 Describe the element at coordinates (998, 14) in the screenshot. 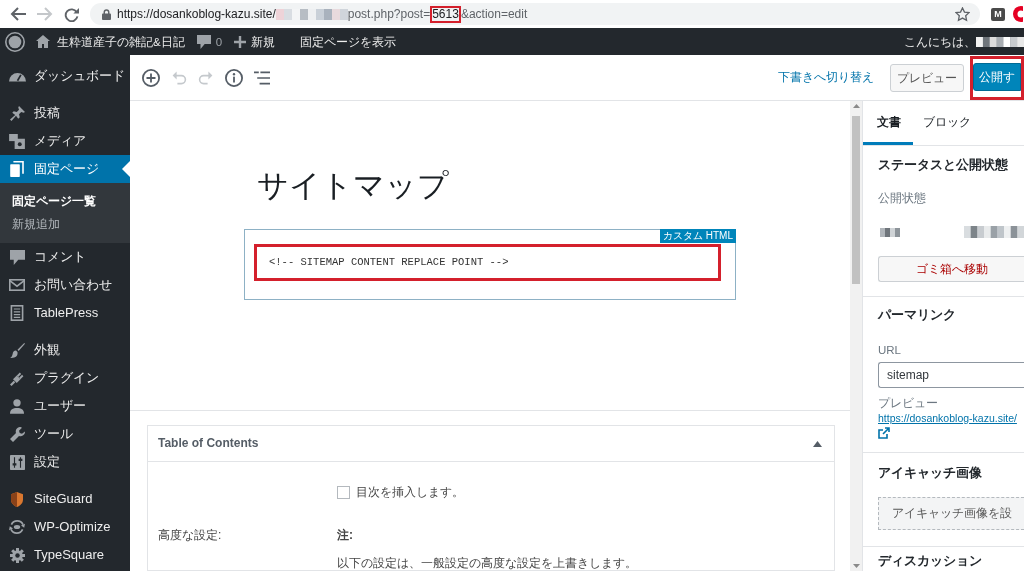

I see `extension-button: M` at that location.